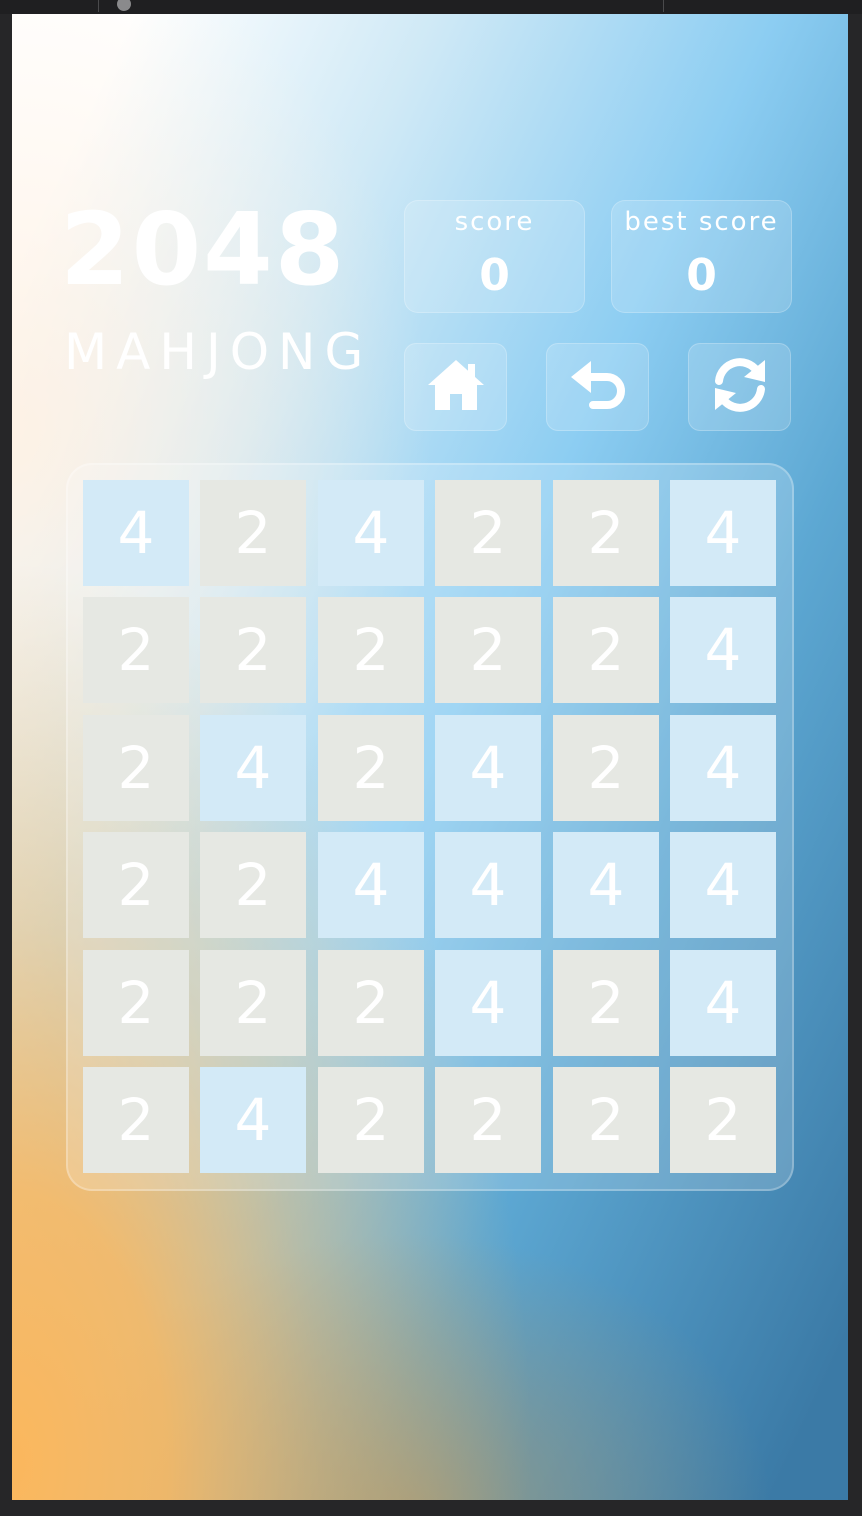  I want to click on undo-button, so click(597, 387).